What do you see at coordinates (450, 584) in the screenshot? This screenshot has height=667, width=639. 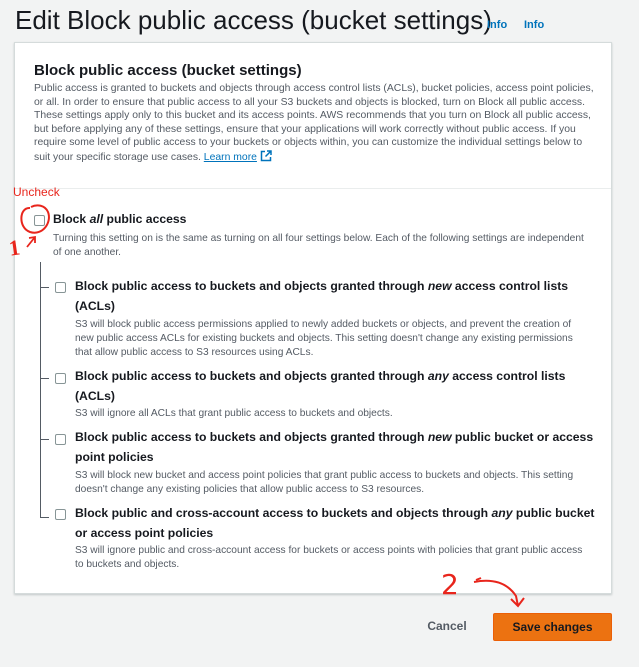 I see `annotation-step-2: 2` at bounding box center [450, 584].